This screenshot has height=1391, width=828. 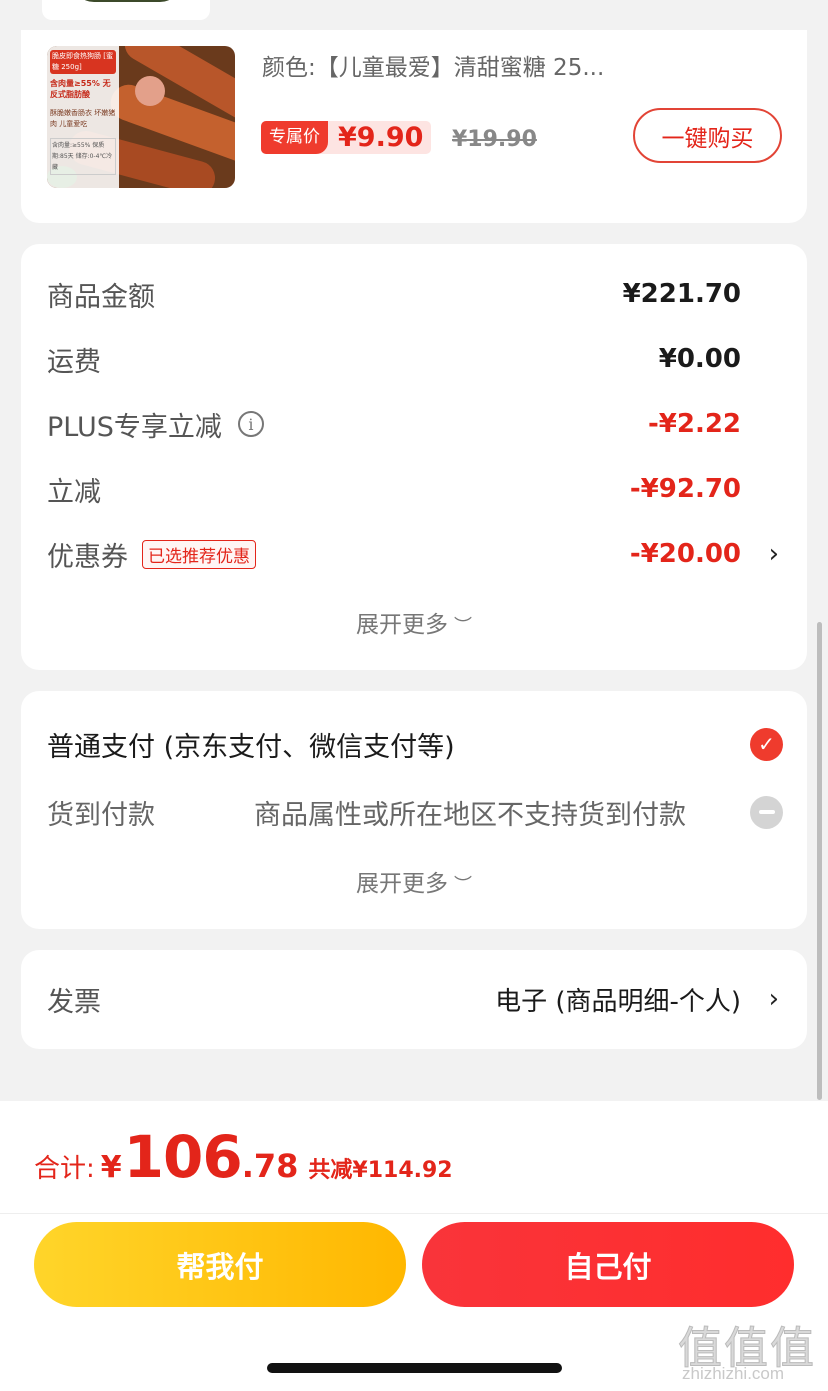 I want to click on payment-normal-option: 普通支付 (京东支付、微信支付等) ✓, so click(x=415, y=744).